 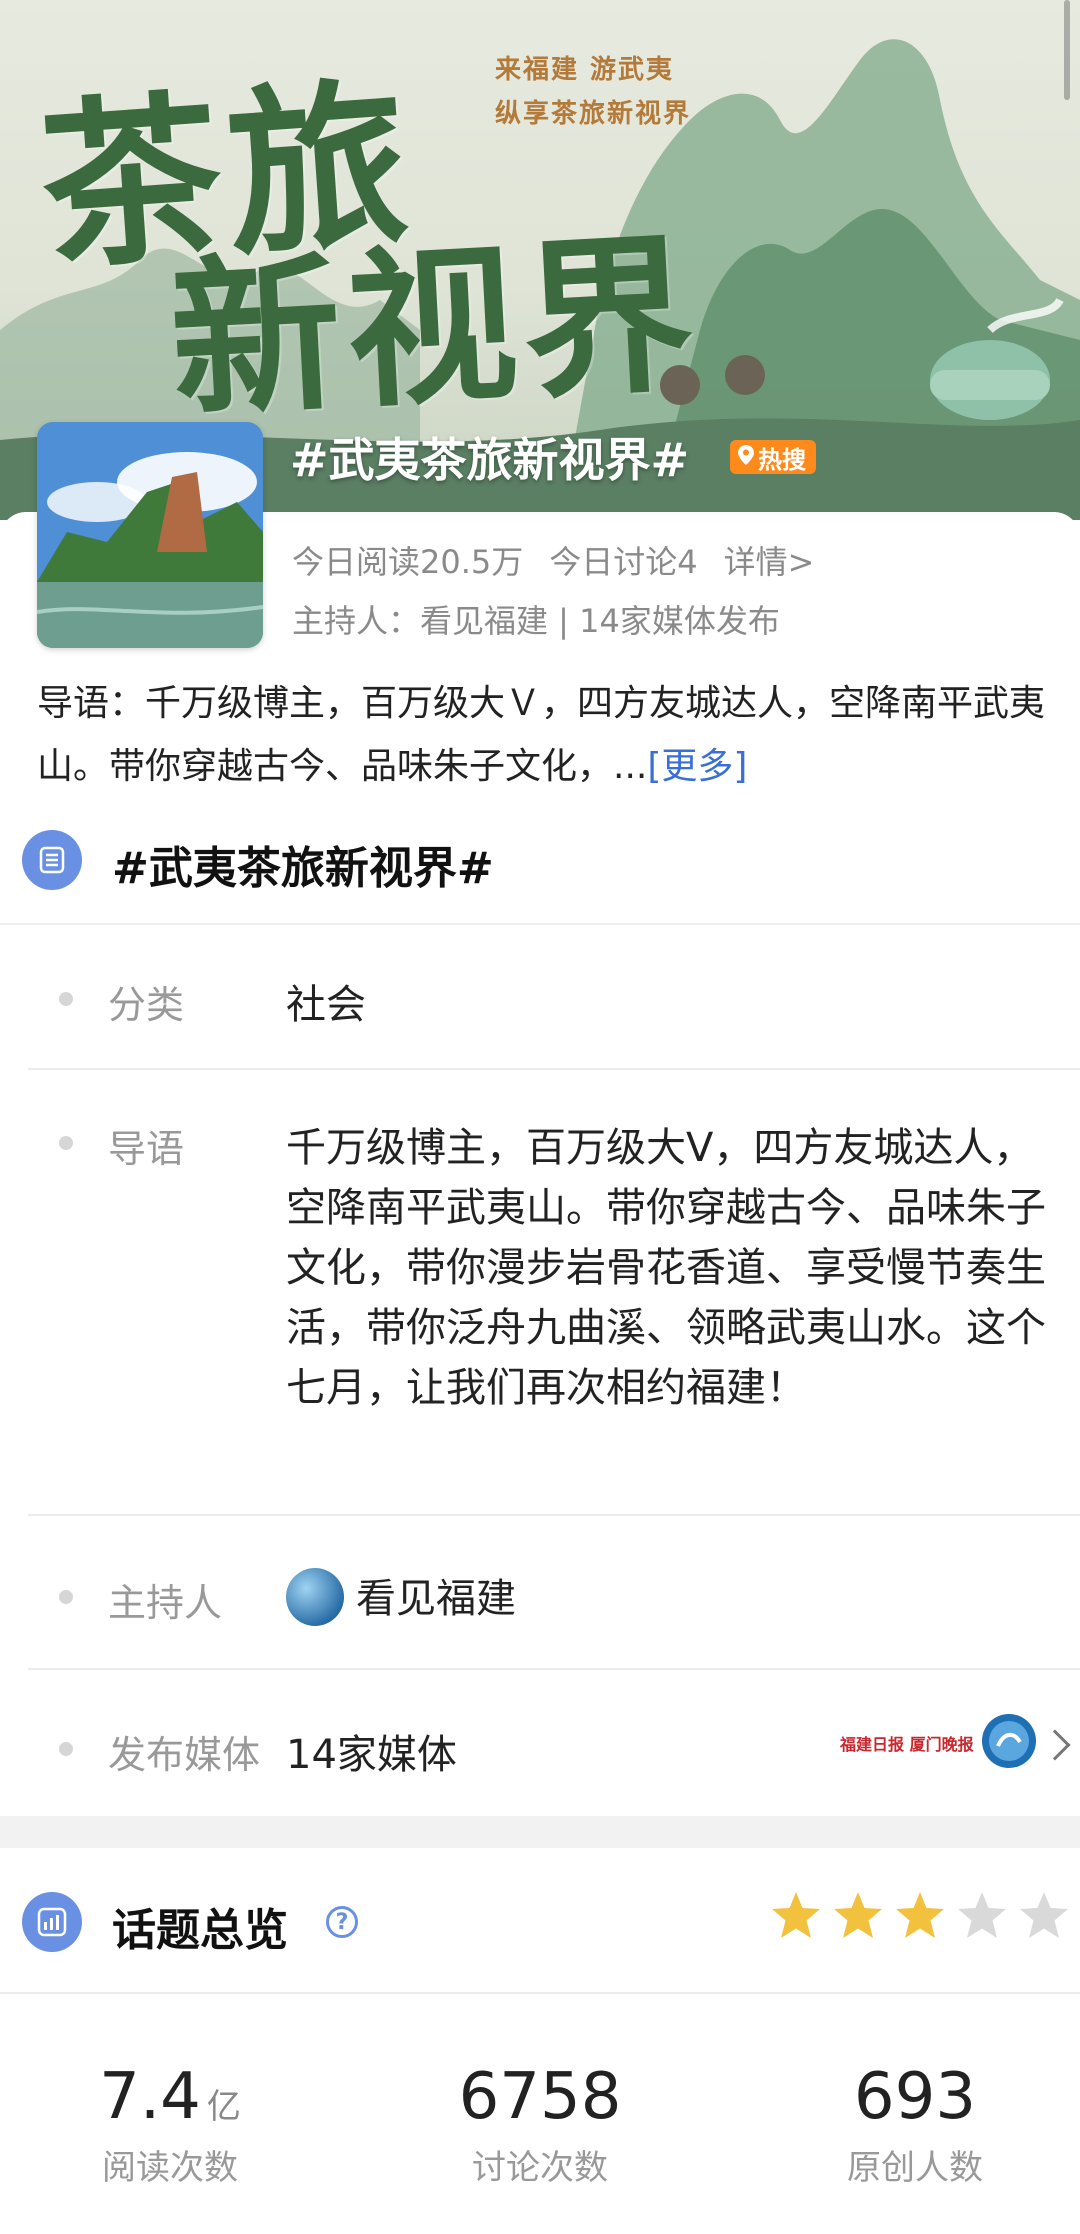 I want to click on list-icon, so click(x=52, y=860).